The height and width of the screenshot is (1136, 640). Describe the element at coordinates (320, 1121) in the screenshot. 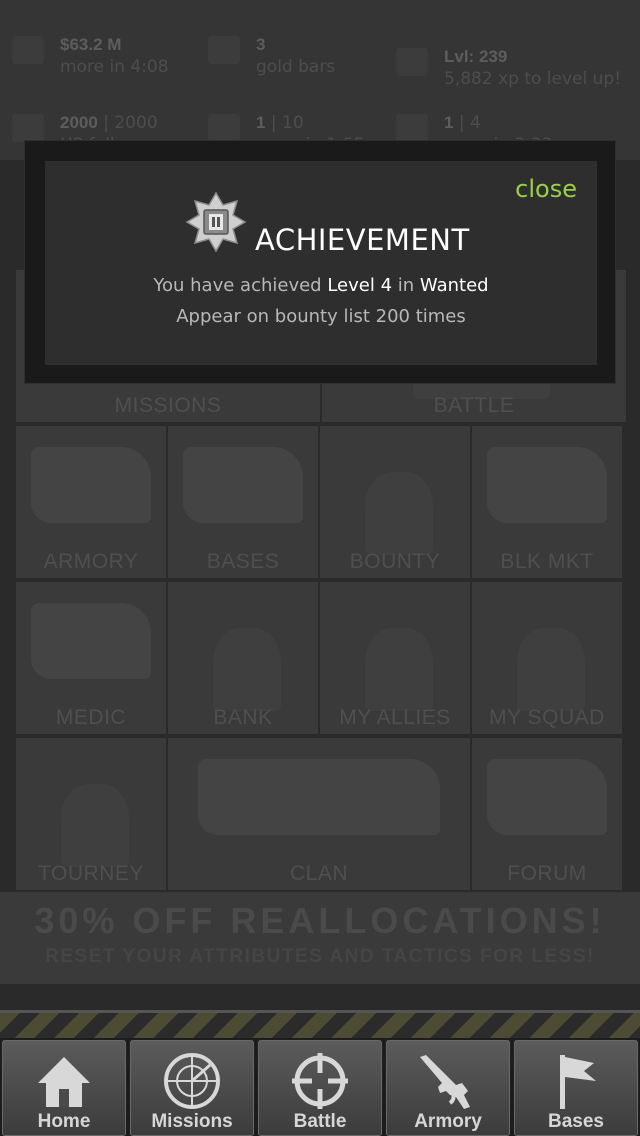

I see `tab-battle-label: Battle` at that location.